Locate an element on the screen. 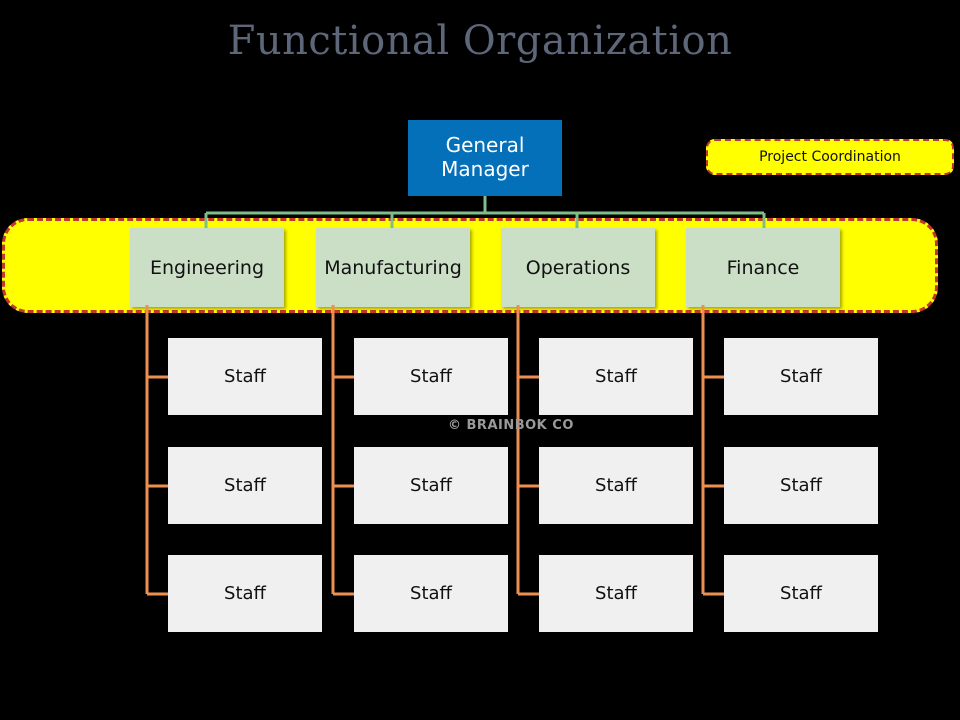  department-box-operations: Operations is located at coordinates (578, 267).